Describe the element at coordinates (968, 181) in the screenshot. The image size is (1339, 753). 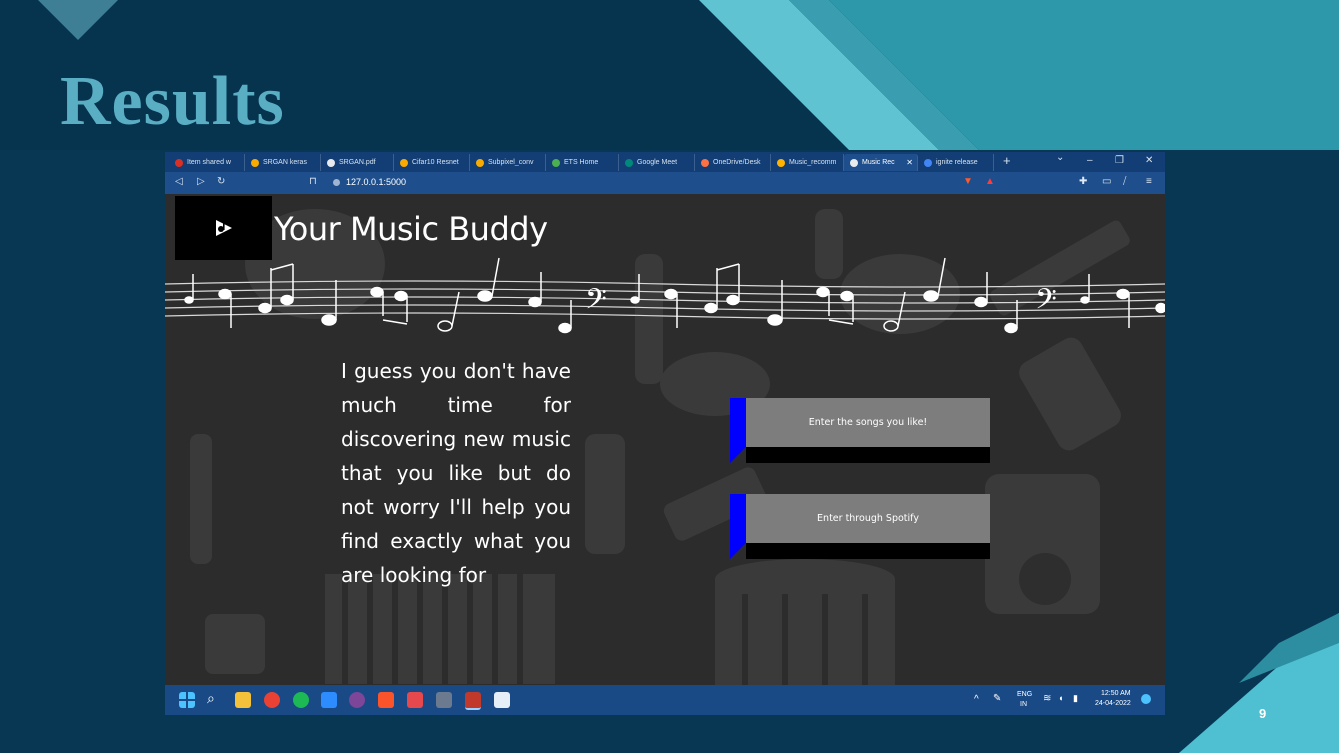
I see `brave-shield-icon: ▼` at that location.